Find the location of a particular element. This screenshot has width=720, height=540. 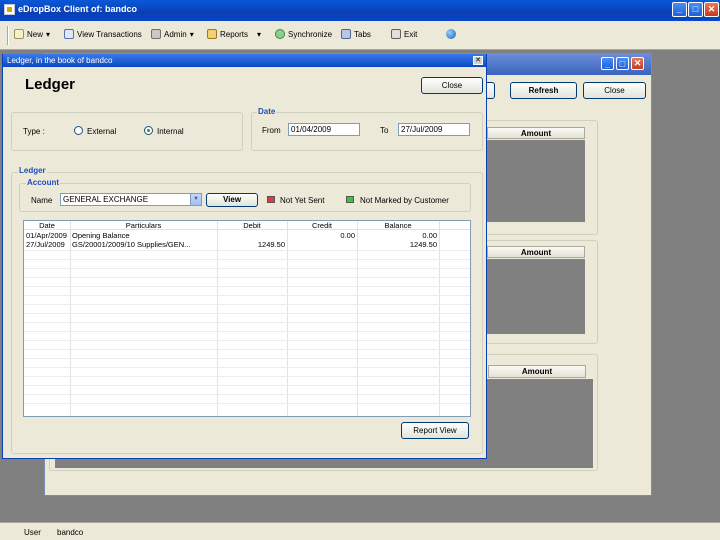

toolbar-view-transactions: View Transactions is located at coordinates (103, 34).